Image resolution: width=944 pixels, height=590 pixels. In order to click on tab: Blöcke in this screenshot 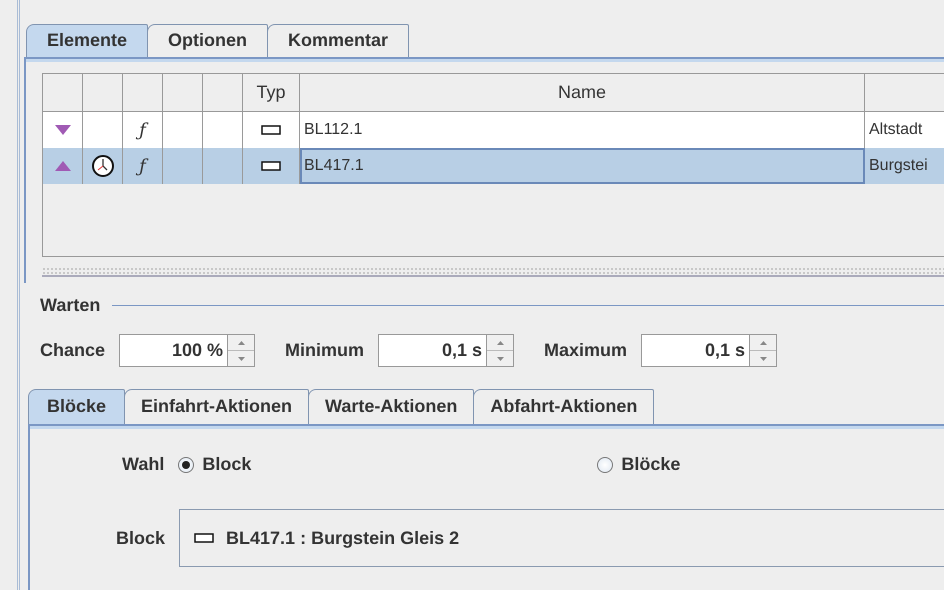, I will do `click(77, 406)`.